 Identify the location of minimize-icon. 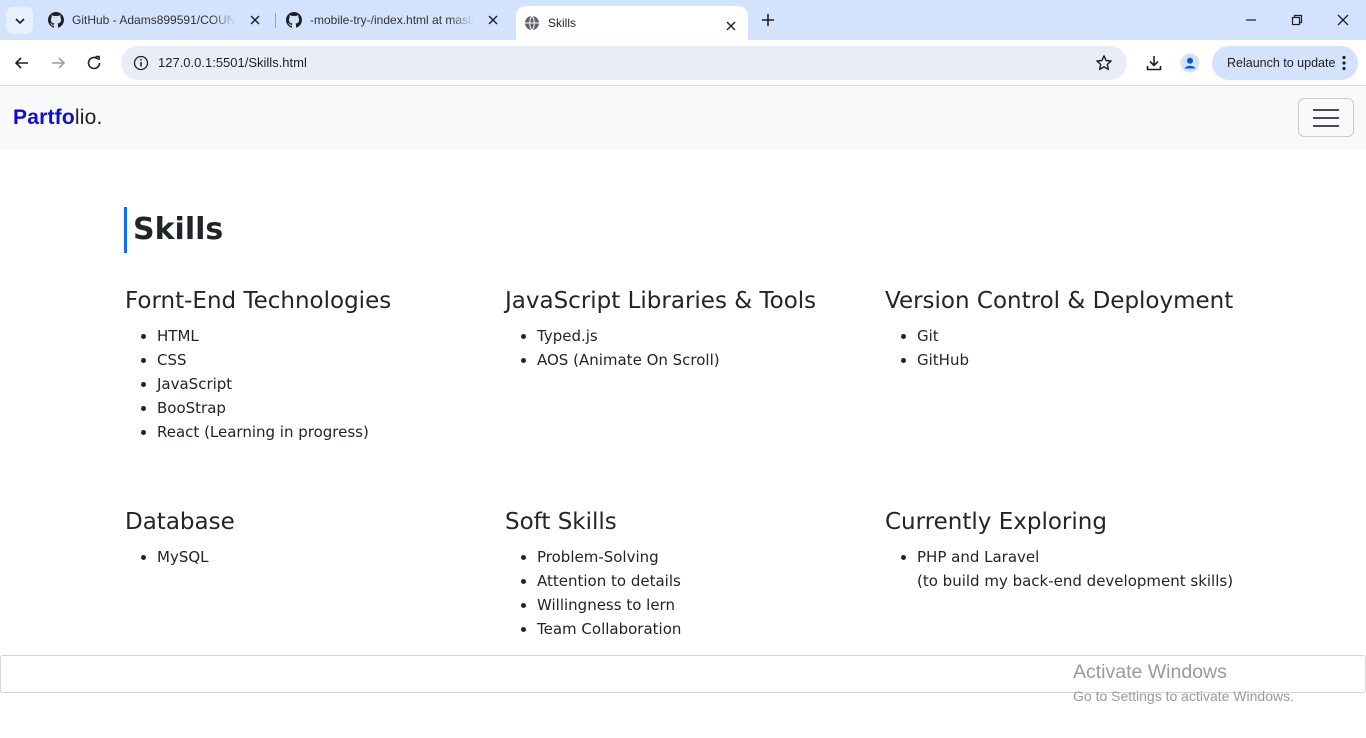
(1251, 20).